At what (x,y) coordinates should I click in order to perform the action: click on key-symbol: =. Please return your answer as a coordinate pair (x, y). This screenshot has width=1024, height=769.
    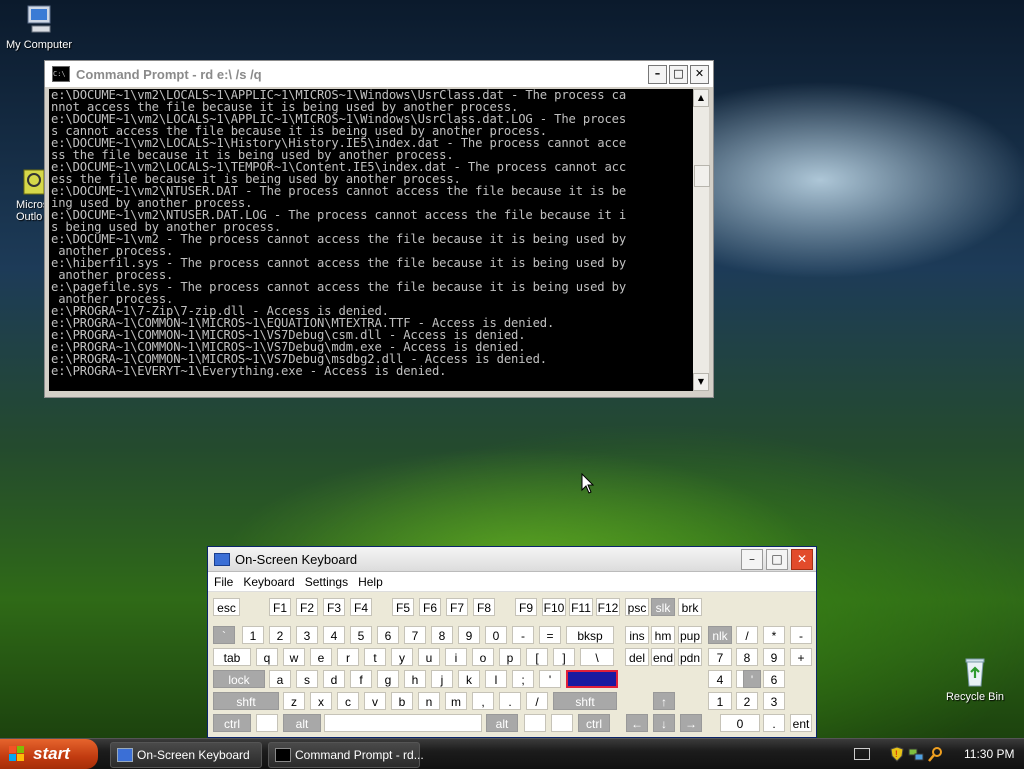
    Looking at the image, I should click on (550, 635).